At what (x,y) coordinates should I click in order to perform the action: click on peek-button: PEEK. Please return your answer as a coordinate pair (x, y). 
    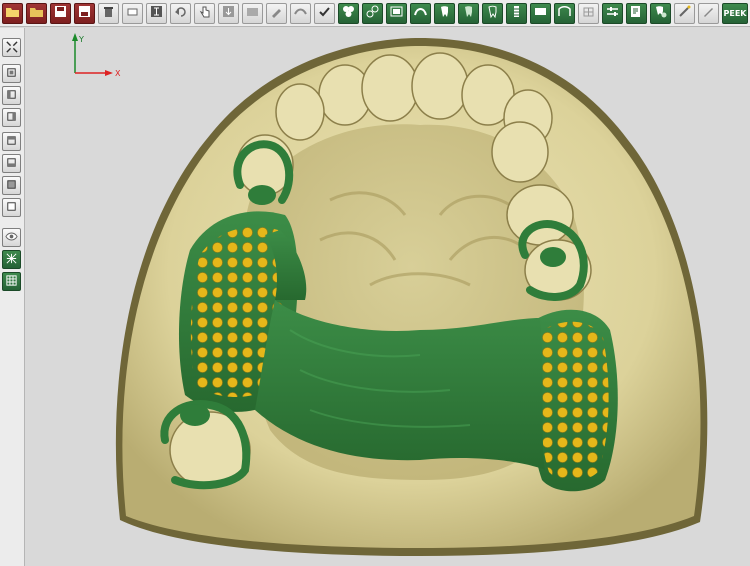
    Looking at the image, I should click on (735, 13).